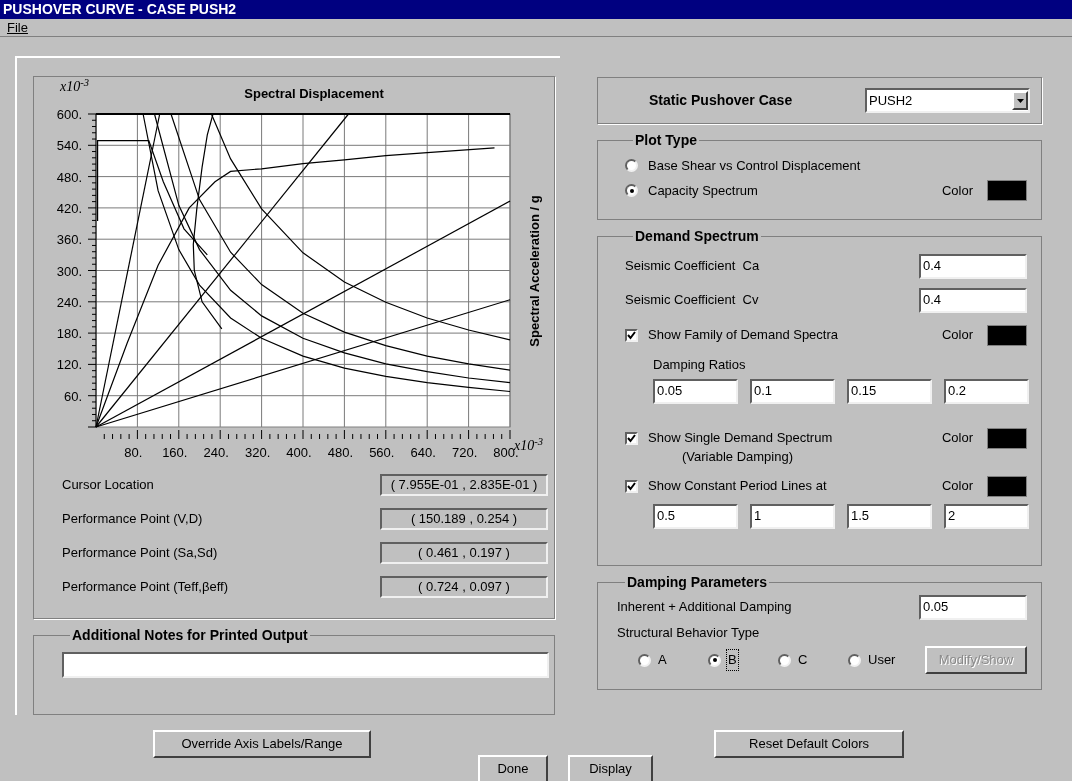  Describe the element at coordinates (738, 458) in the screenshot. I see `checkbox-label: (Variable Damping)` at that location.